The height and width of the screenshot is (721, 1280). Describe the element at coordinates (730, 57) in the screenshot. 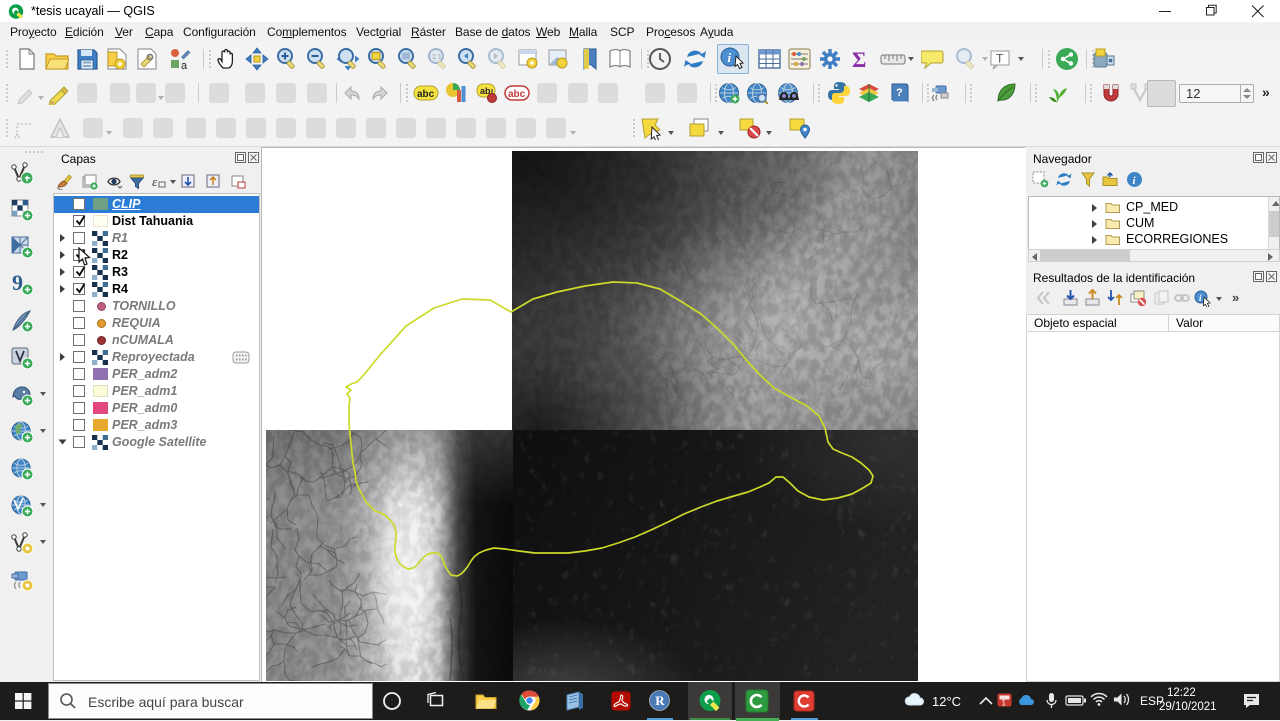

I see `svg-text: i` at that location.